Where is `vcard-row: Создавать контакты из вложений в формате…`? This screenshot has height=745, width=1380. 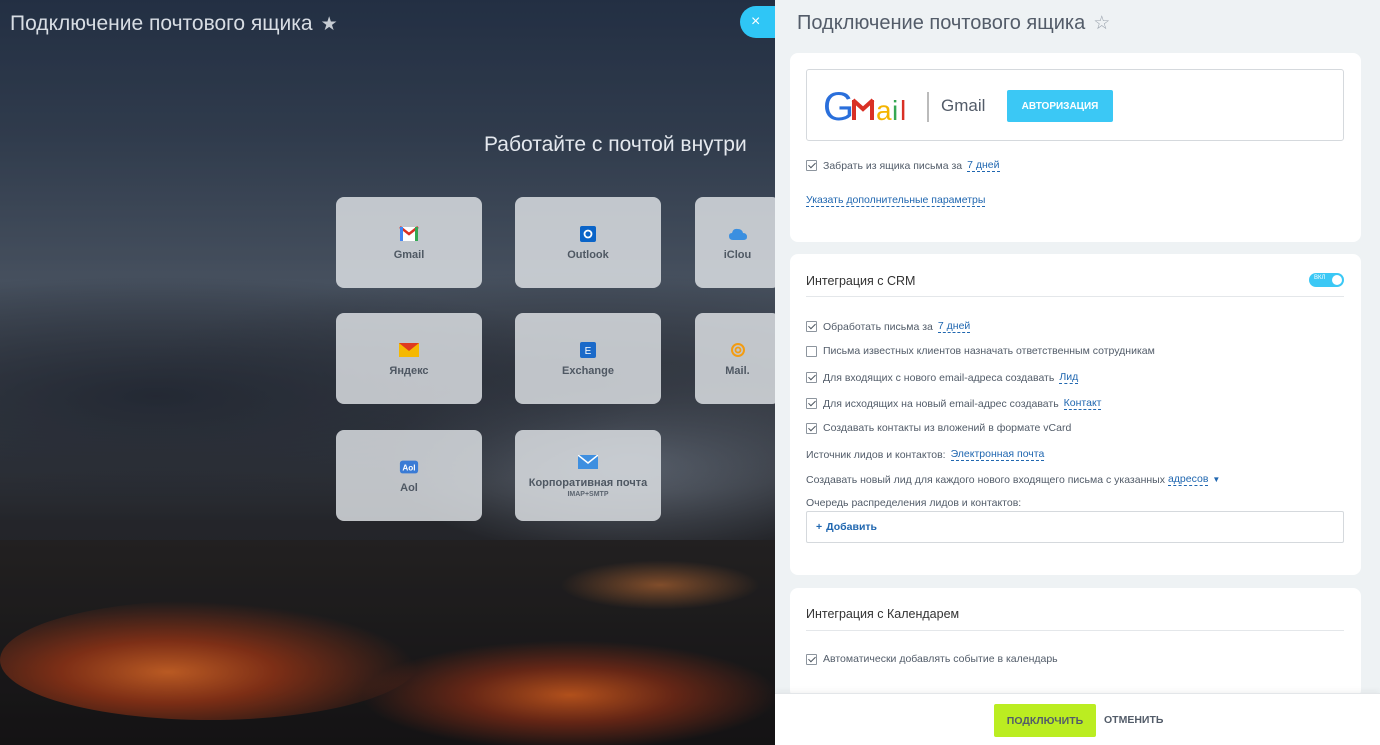
vcard-row: Создавать контакты из вложений в формате… is located at coordinates (938, 428).